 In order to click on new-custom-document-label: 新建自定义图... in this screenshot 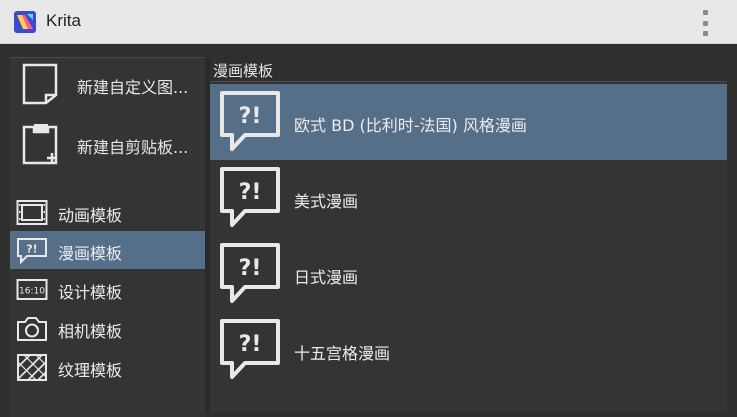, I will do `click(133, 87)`.